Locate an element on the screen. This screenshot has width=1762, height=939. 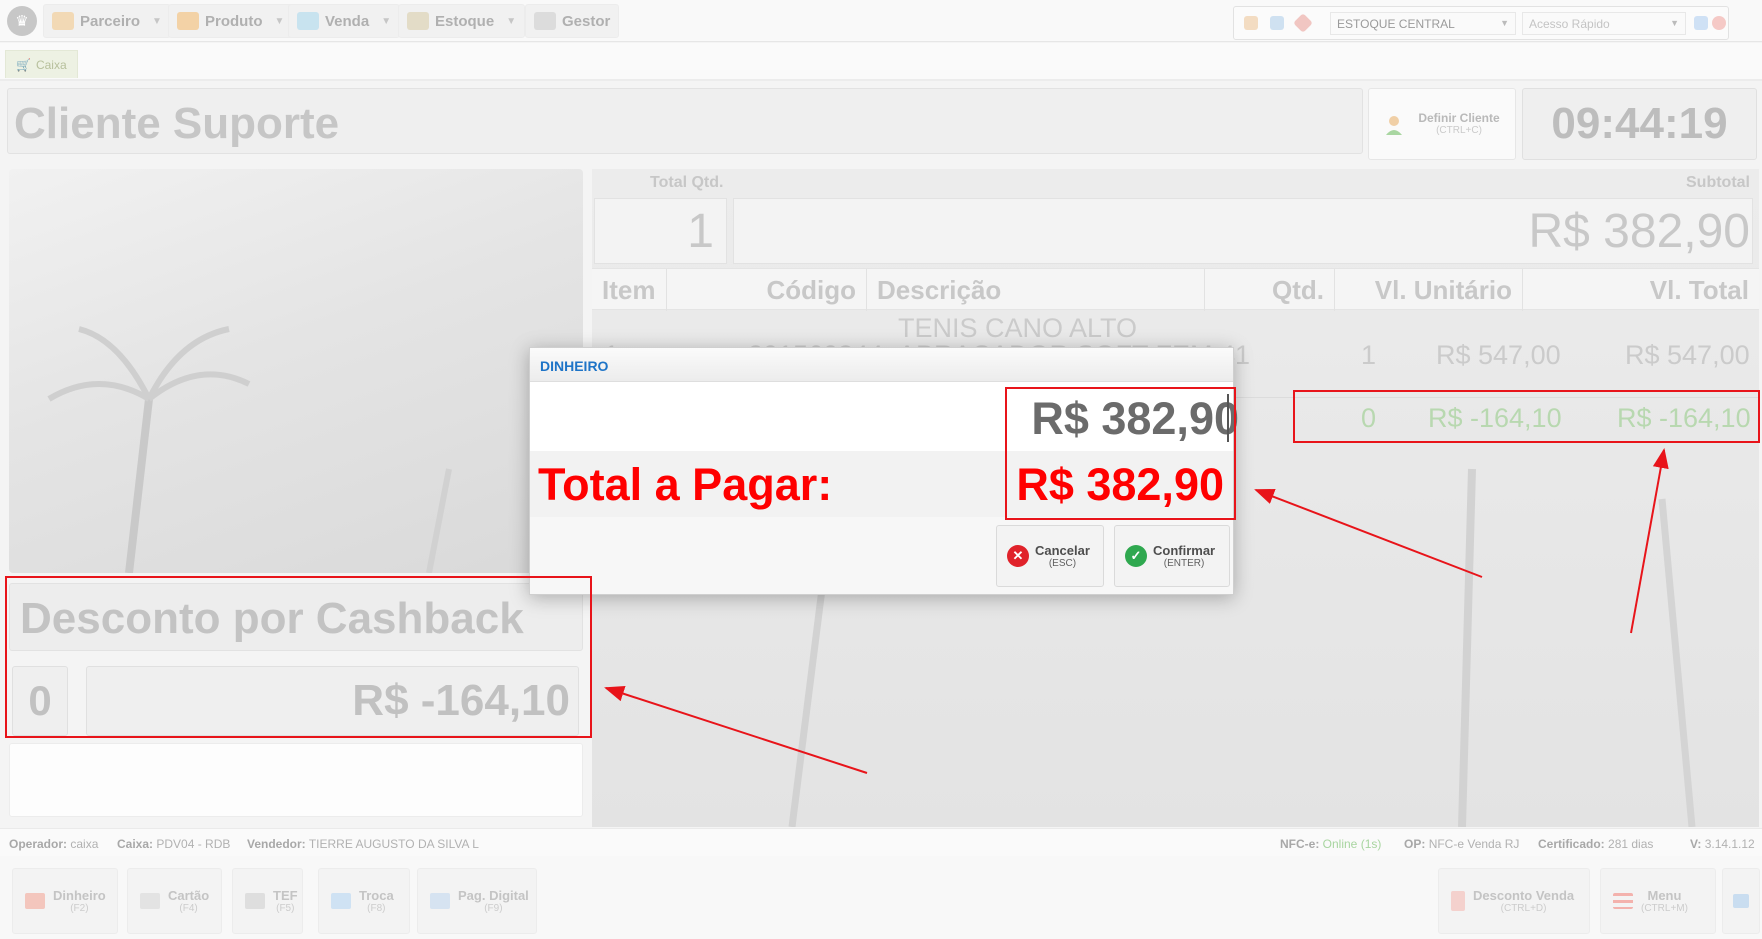
close-circle-icon: ✕ is located at coordinates (1018, 556).